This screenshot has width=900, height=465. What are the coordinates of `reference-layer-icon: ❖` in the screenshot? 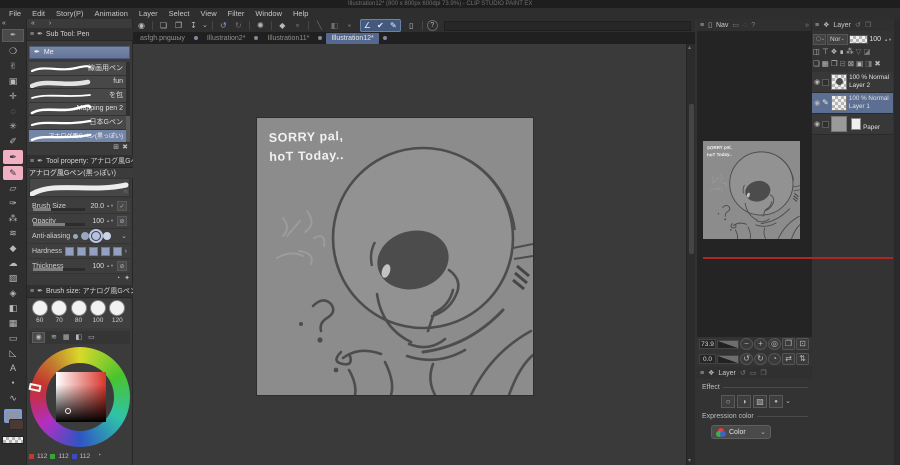 It's located at (834, 52).